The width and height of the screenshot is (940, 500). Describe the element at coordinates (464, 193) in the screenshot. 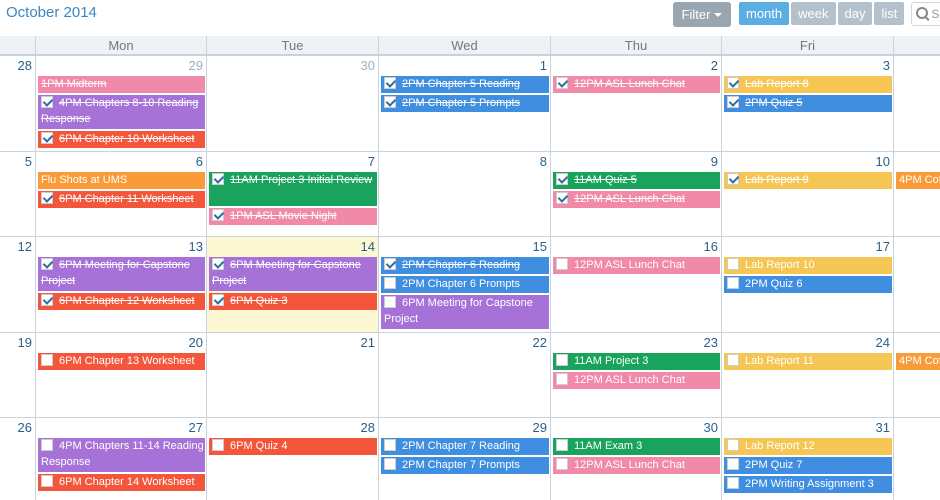

I see `day-cell: 8` at that location.